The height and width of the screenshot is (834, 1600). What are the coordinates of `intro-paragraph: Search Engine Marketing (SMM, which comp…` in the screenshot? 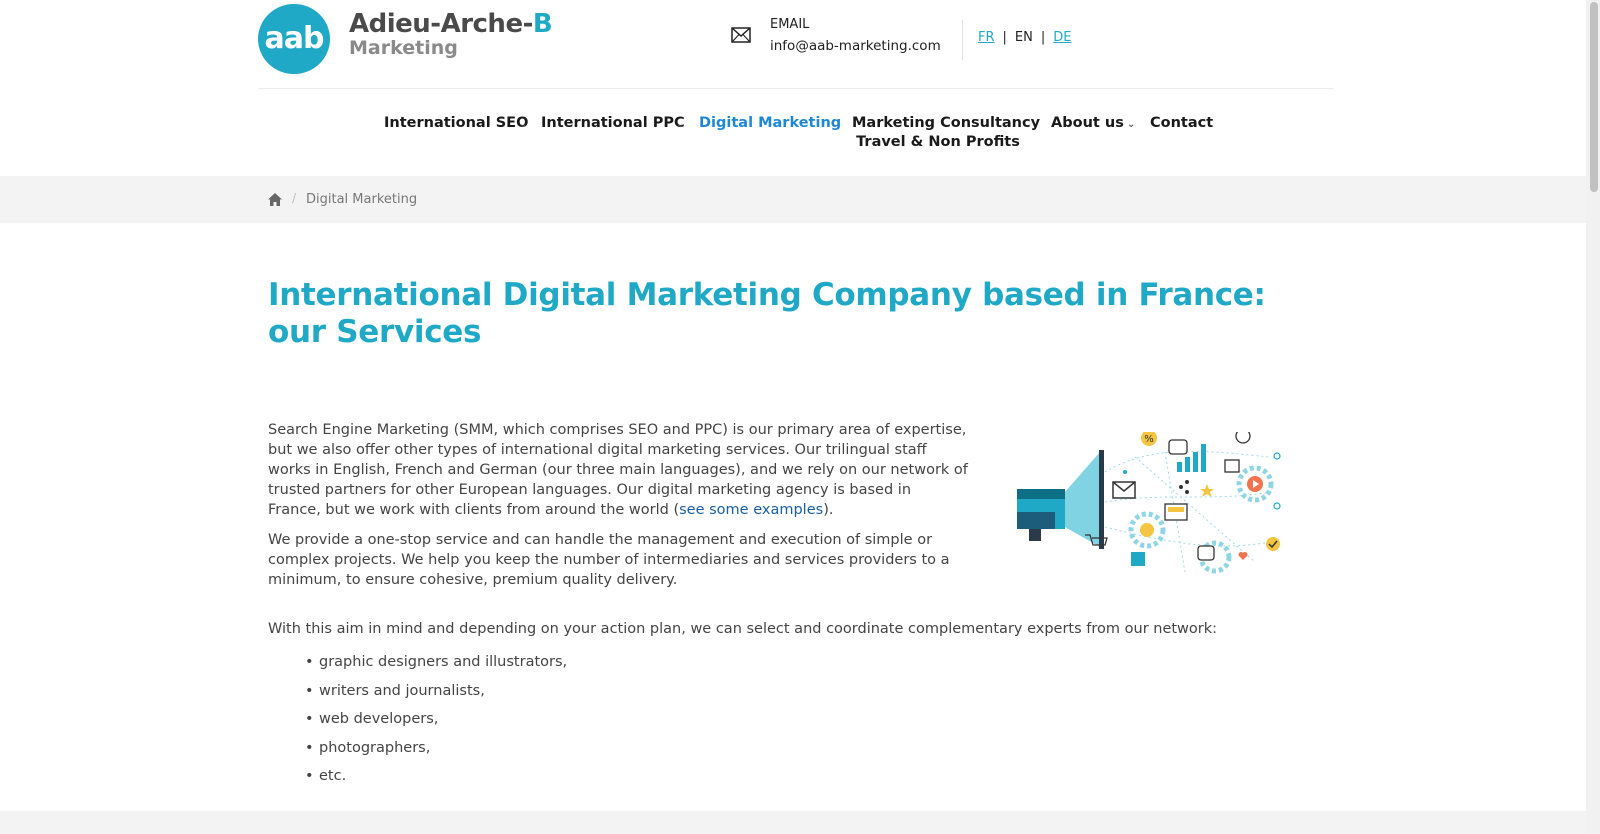 It's located at (618, 470).